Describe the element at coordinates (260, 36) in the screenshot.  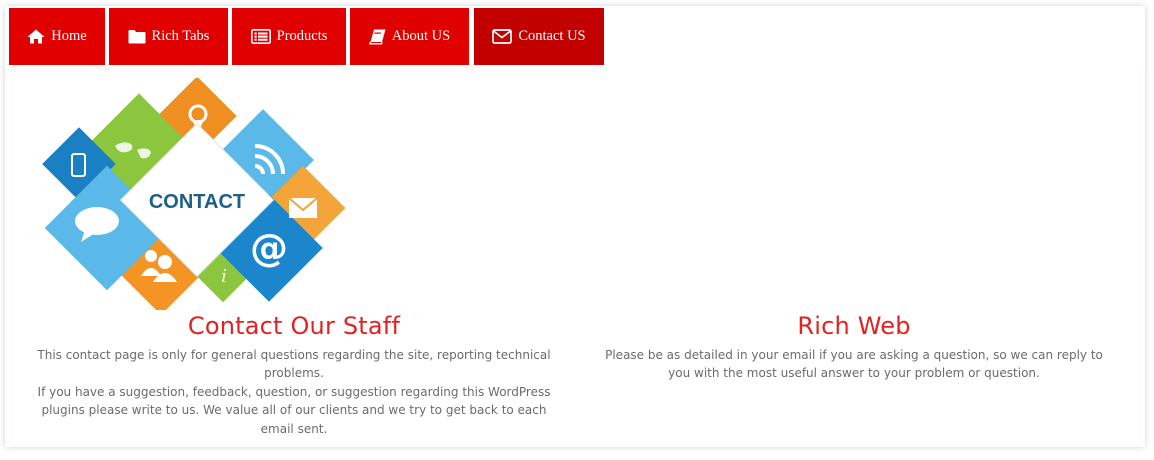
I see `list-card-icon` at that location.